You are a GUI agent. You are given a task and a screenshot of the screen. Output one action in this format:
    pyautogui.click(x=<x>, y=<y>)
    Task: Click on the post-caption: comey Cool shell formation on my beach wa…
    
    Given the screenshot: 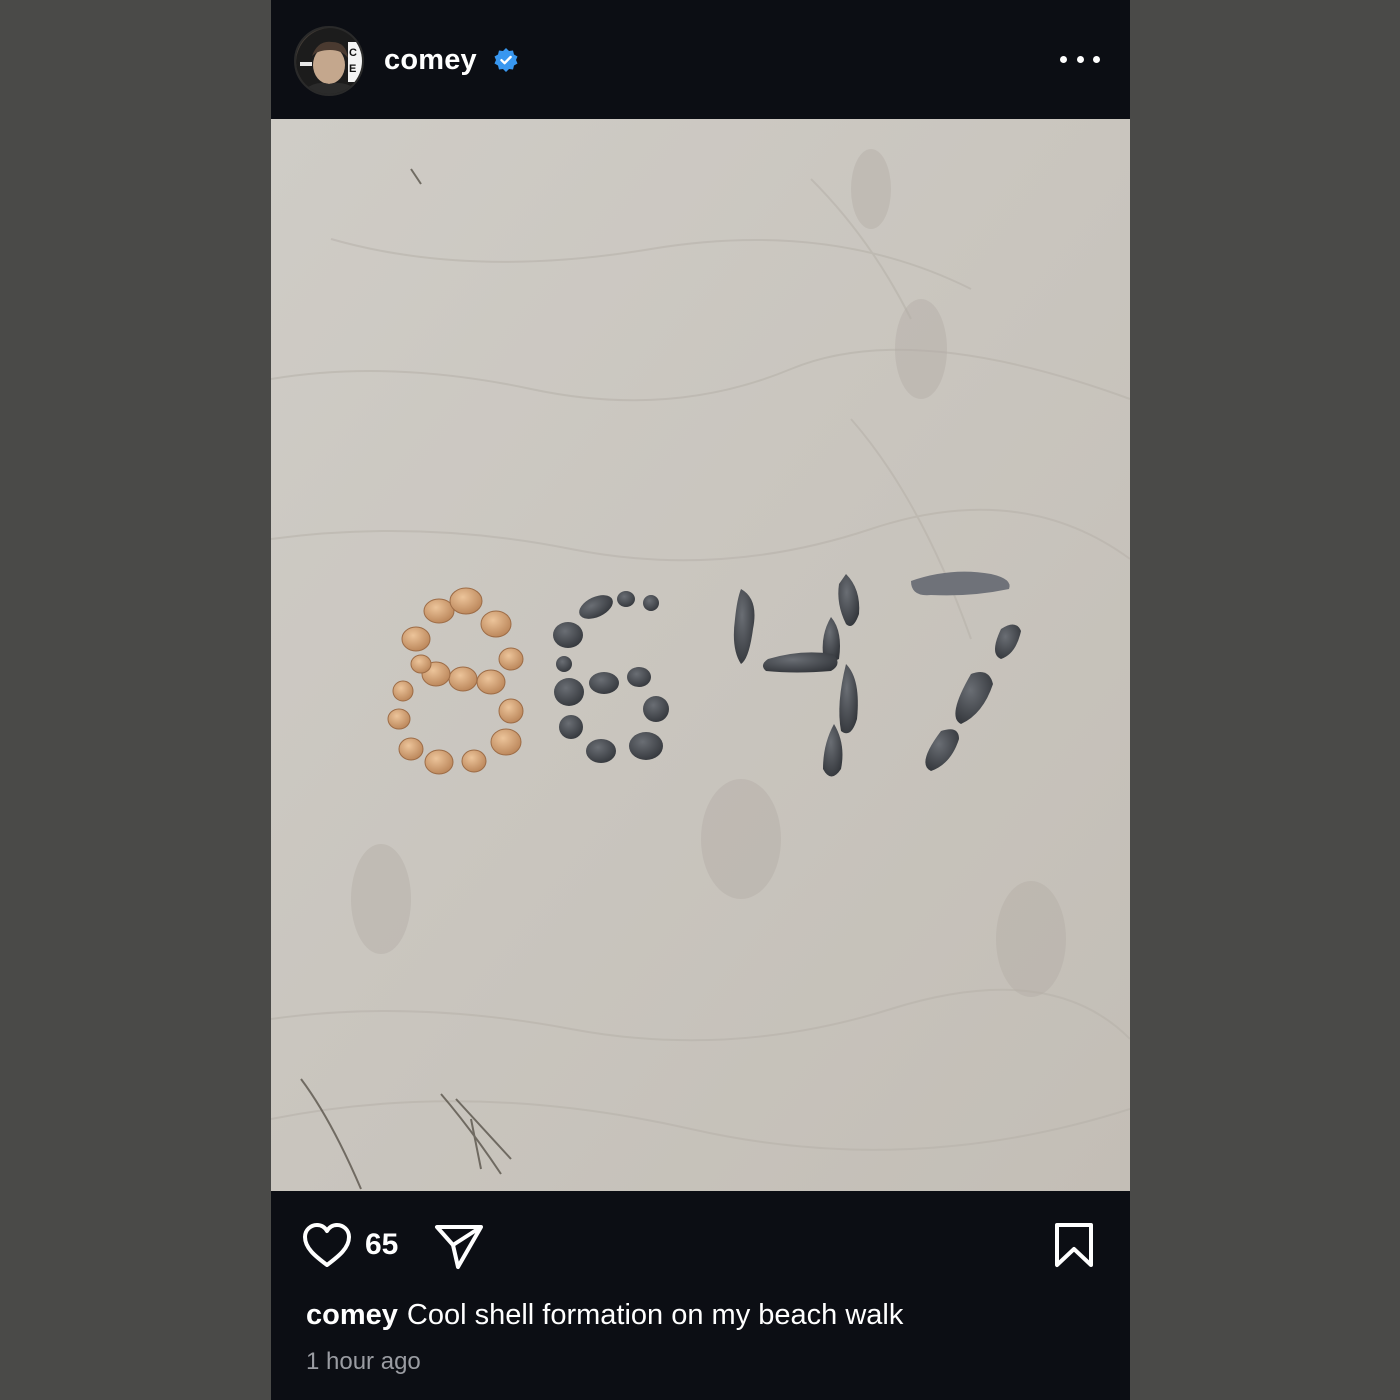 What is the action you would take?
    pyautogui.click(x=706, y=1315)
    